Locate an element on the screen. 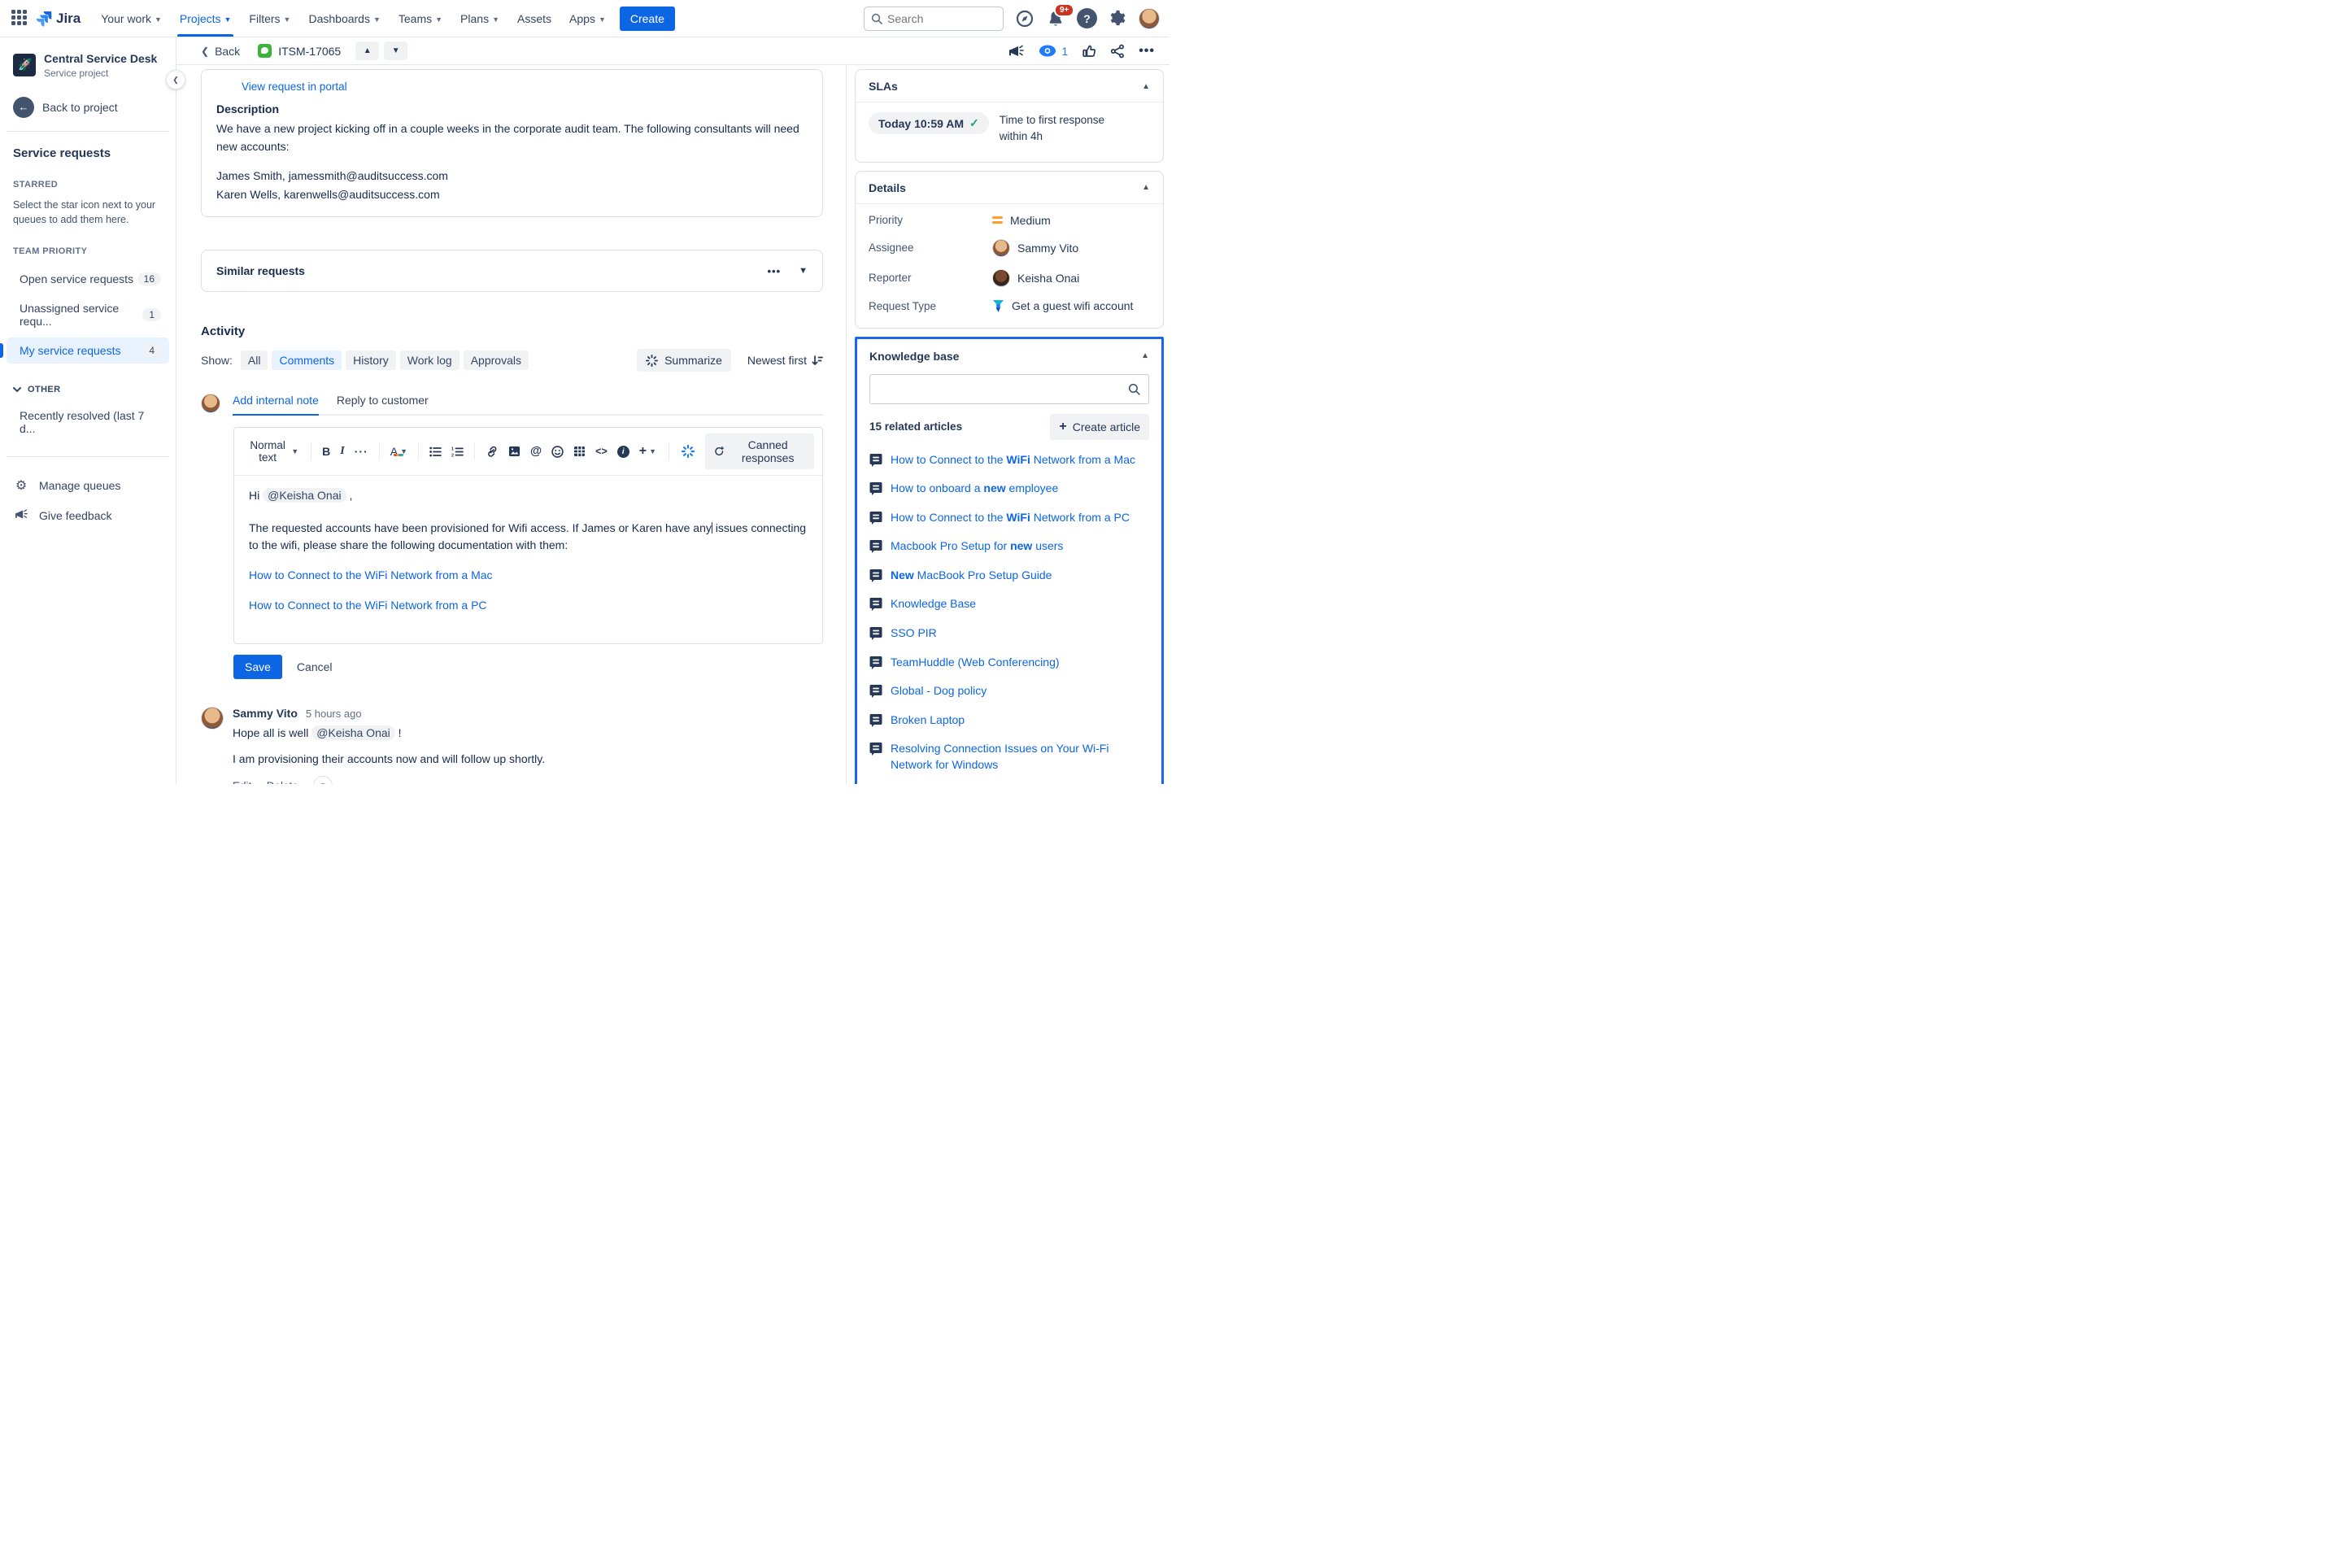 This screenshot has width=2339, height=1568. sidebar-collapse-icon: ❮ is located at coordinates (176, 79).